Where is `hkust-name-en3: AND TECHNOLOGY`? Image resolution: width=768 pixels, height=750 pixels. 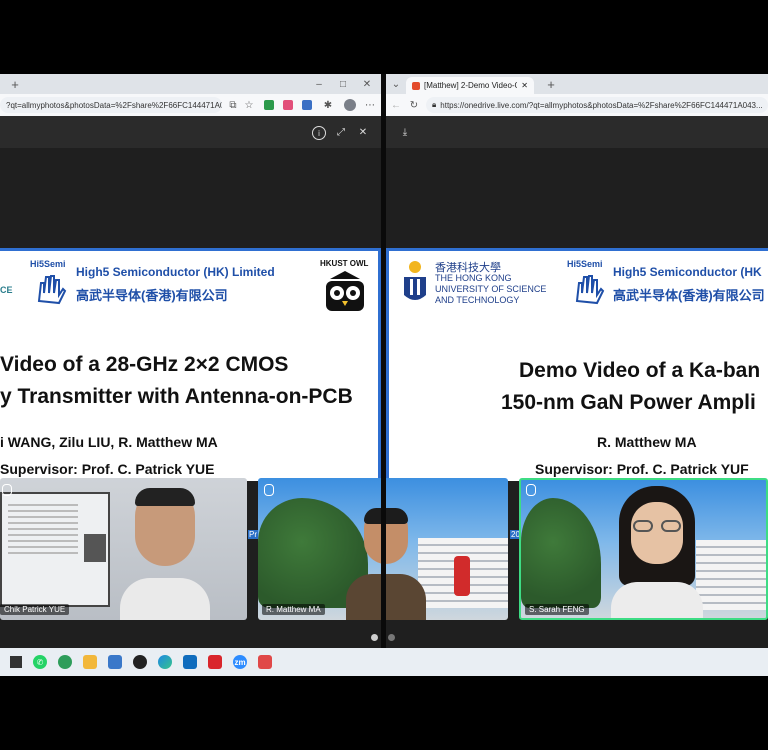
hkust-name-en3: AND TECHNOLOGY is located at coordinates (477, 300).